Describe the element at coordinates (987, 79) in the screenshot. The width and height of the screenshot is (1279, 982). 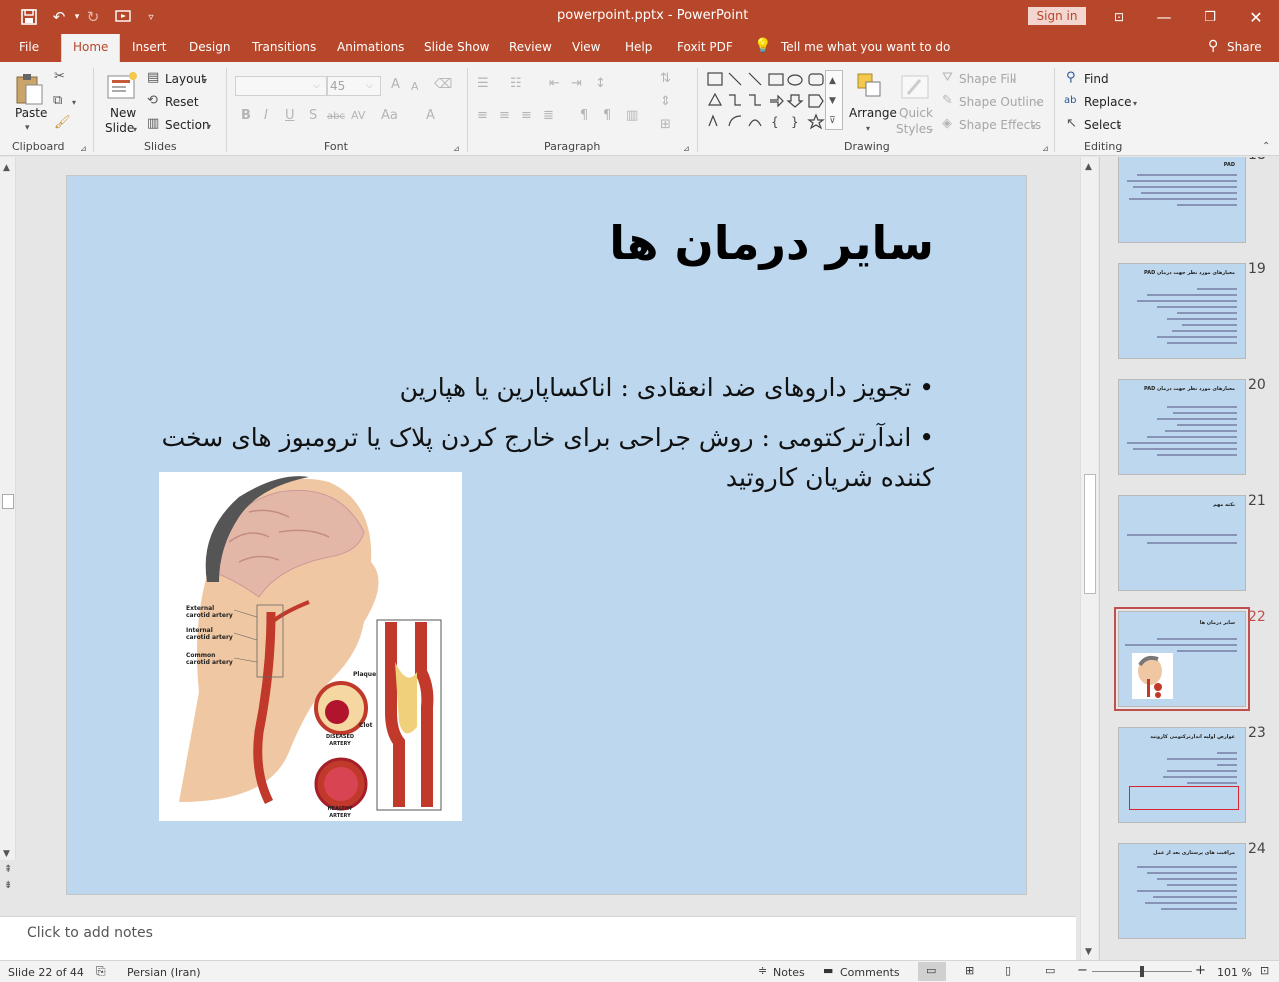
I see `shape-fill-button: Shape Fill` at that location.